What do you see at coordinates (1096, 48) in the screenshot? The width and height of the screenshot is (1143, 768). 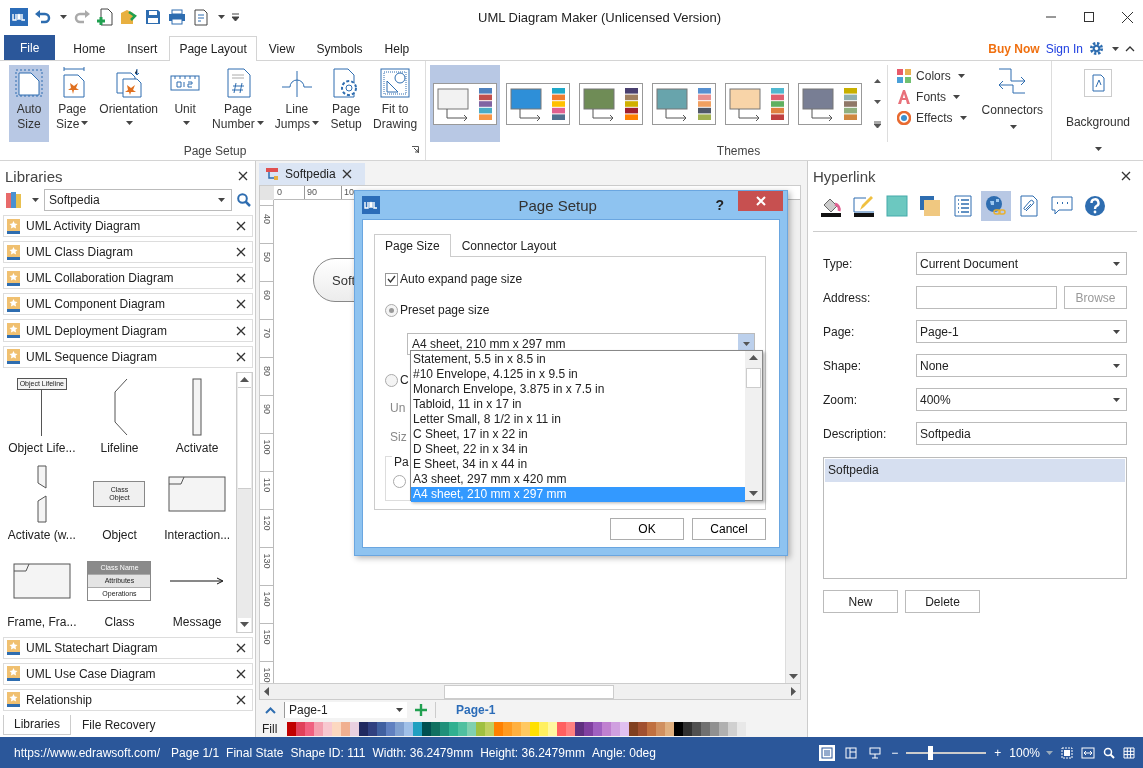 I see `settings-icon` at bounding box center [1096, 48].